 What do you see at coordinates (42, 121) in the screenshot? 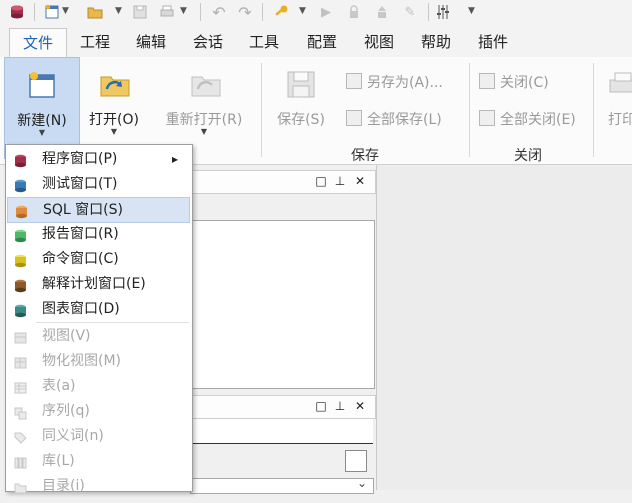
I see `new-label: 新建(N)` at bounding box center [42, 121].